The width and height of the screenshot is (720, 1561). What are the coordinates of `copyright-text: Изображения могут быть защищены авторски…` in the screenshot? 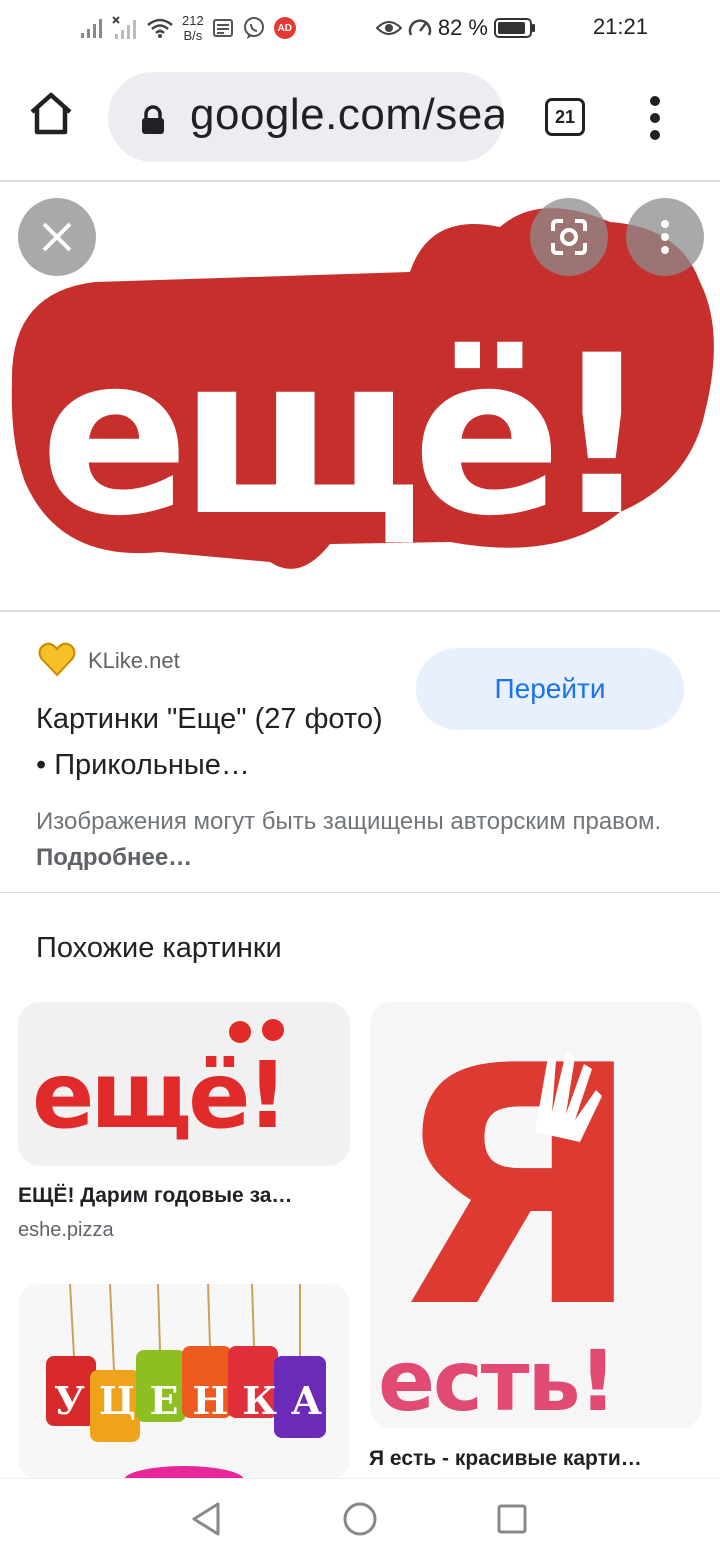 It's located at (349, 821).